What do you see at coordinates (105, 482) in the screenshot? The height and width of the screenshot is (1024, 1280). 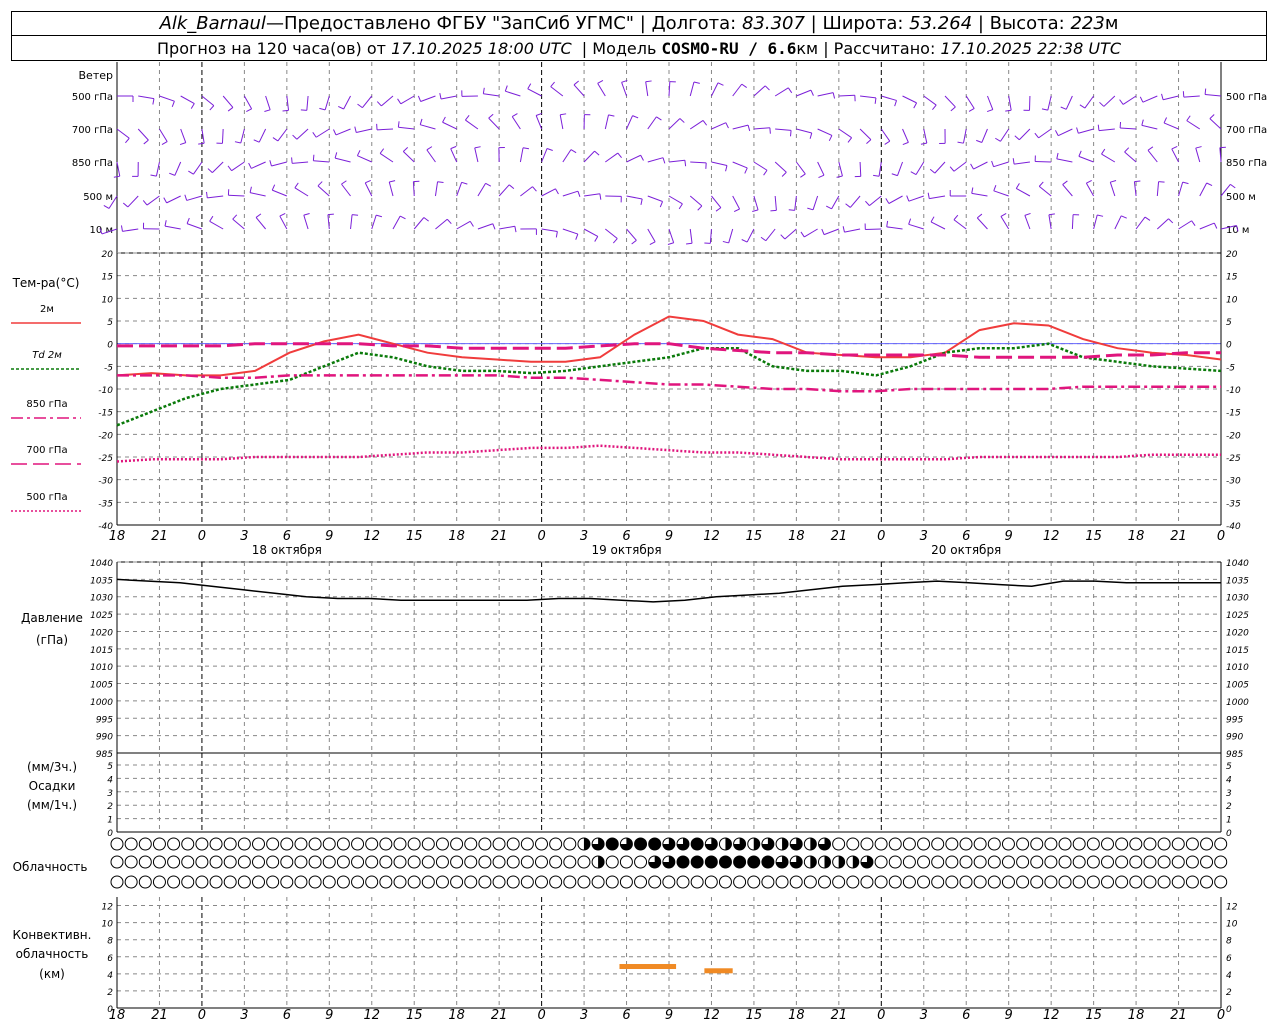 I see `temp-ytick: -30` at bounding box center [105, 482].